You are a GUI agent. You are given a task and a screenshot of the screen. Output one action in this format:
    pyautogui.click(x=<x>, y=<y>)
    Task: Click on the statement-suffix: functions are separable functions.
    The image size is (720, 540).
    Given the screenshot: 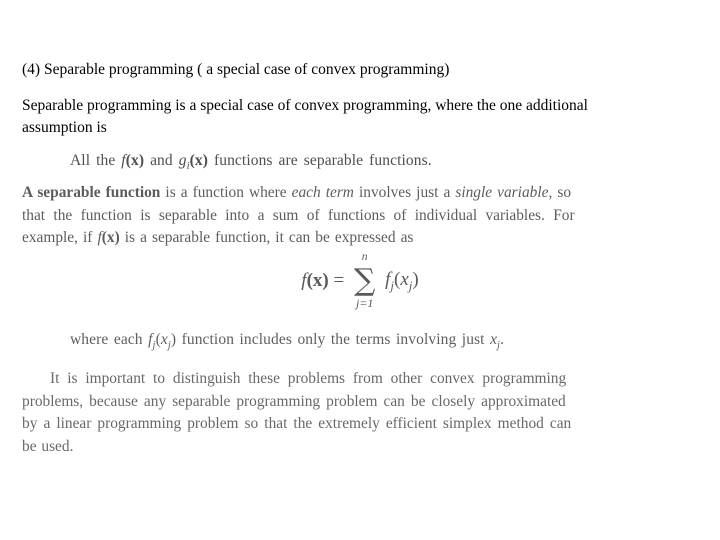 What is the action you would take?
    pyautogui.click(x=320, y=160)
    